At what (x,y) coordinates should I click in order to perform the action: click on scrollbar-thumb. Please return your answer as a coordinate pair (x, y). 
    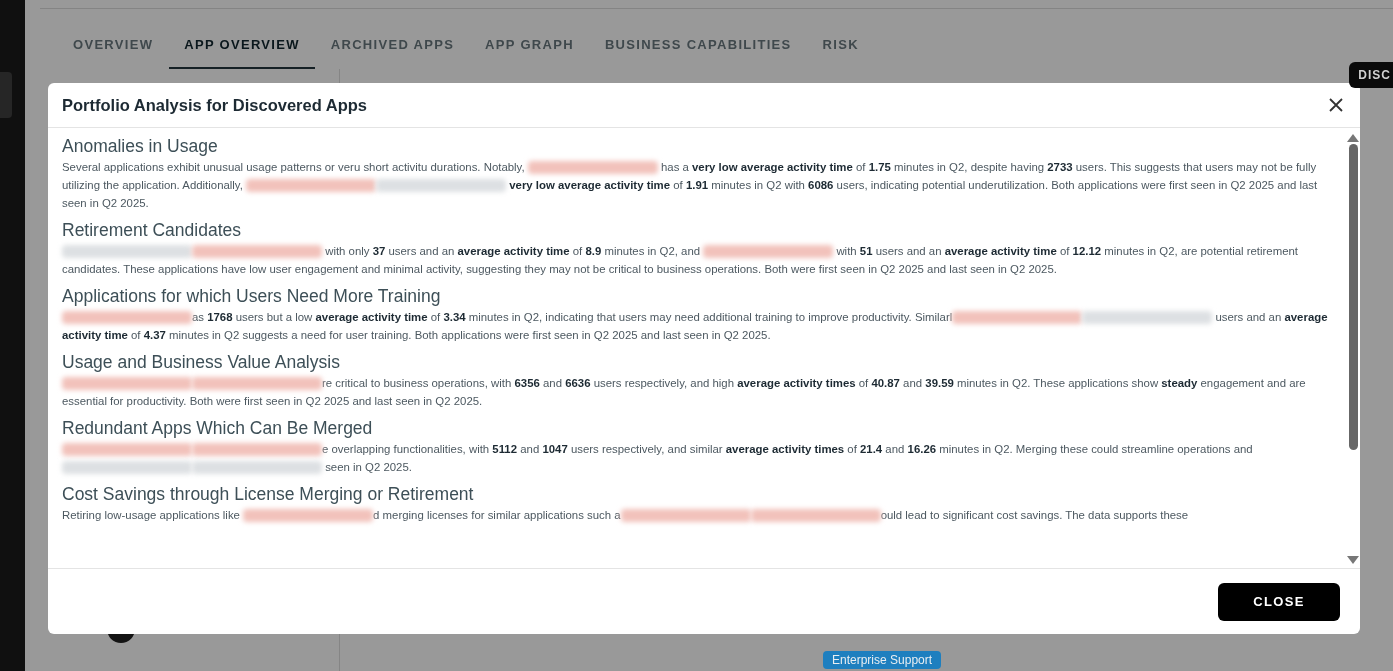
    Looking at the image, I should click on (1353, 297).